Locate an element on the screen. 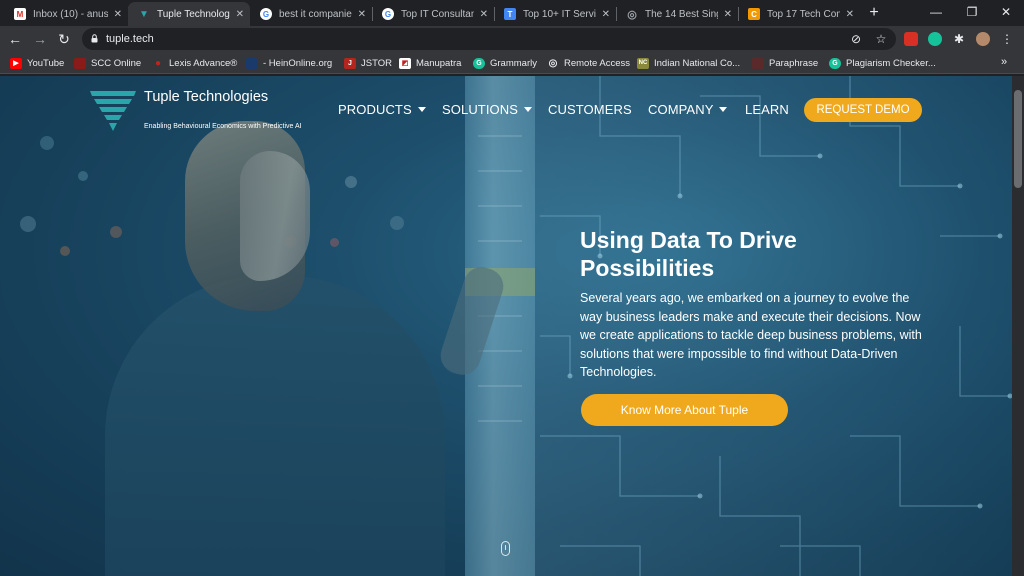 Image resolution: width=1024 pixels, height=576 pixels. lock-icon is located at coordinates (94, 38).